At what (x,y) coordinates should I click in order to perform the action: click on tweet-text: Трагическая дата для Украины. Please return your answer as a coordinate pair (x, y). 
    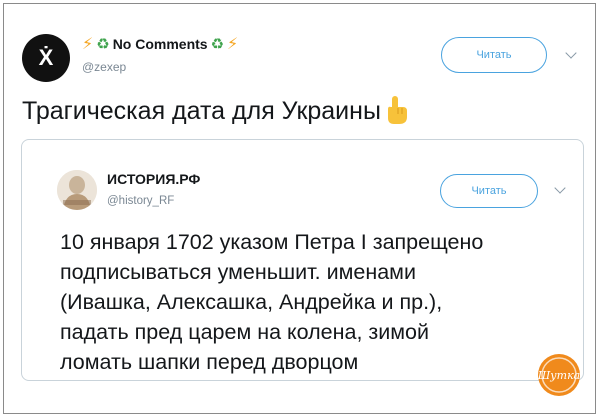
    Looking at the image, I should click on (215, 110).